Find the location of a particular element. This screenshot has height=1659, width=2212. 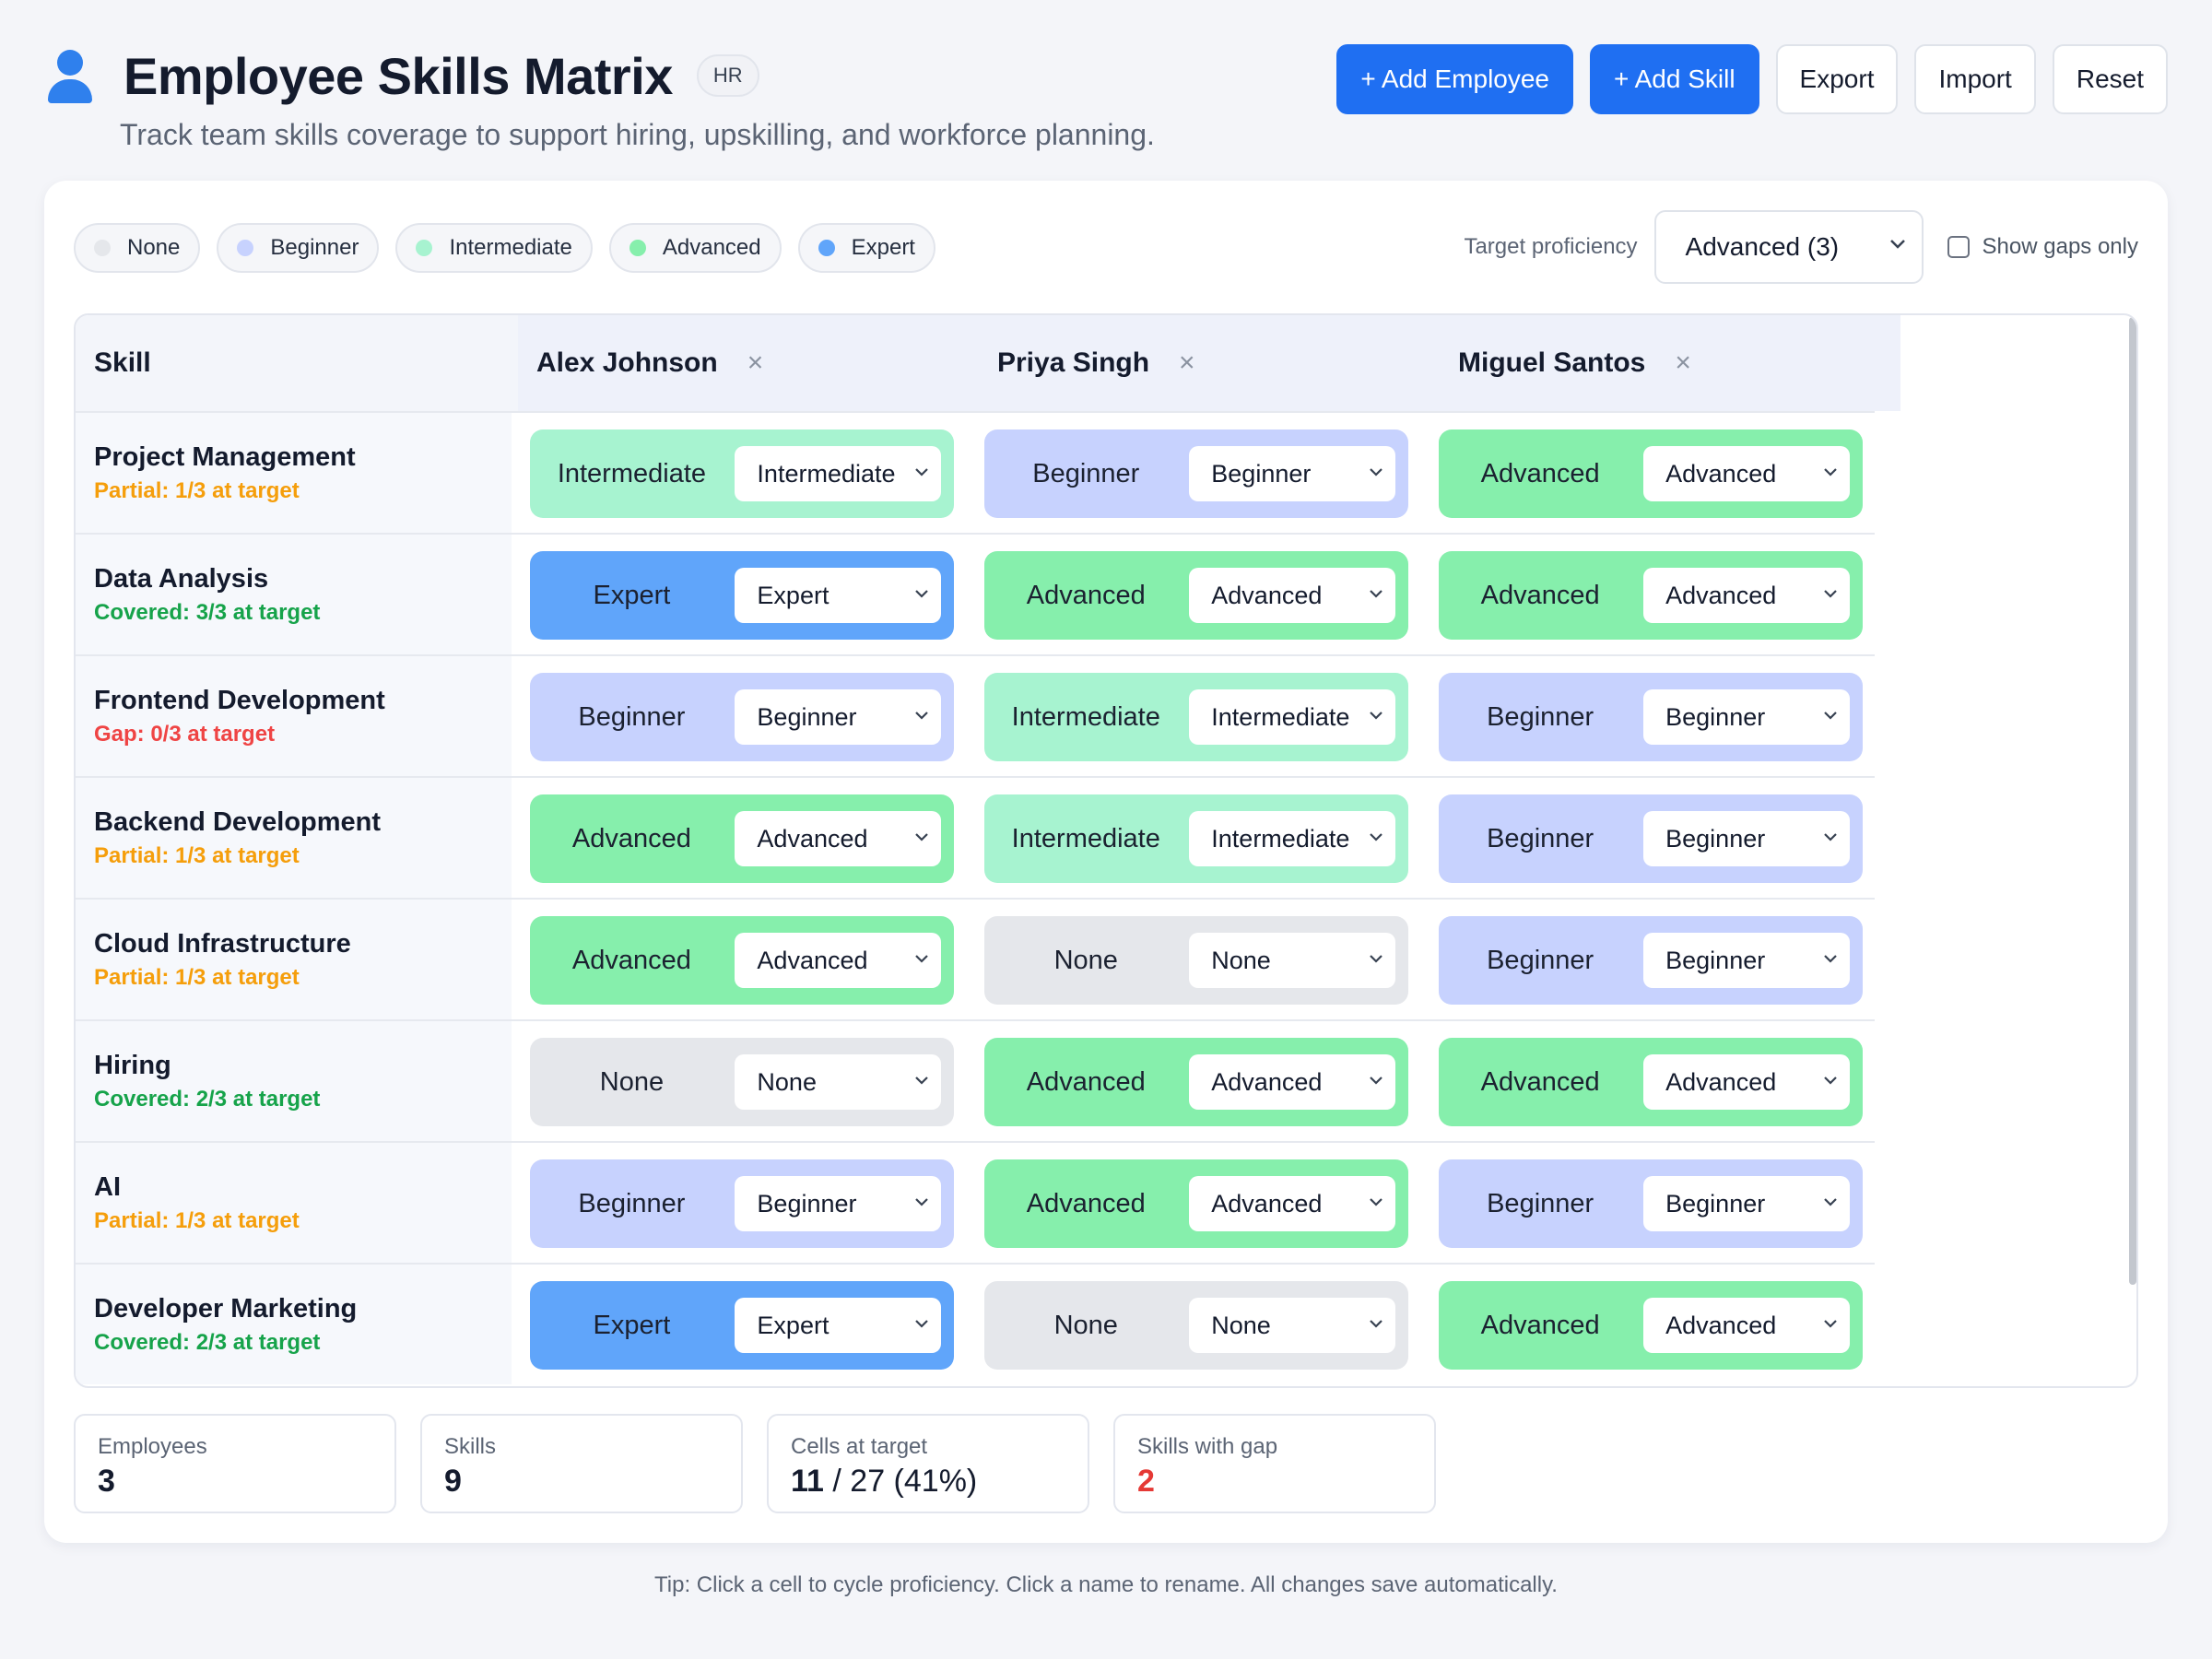

legend-chip-advanced: Advanced is located at coordinates (695, 248).